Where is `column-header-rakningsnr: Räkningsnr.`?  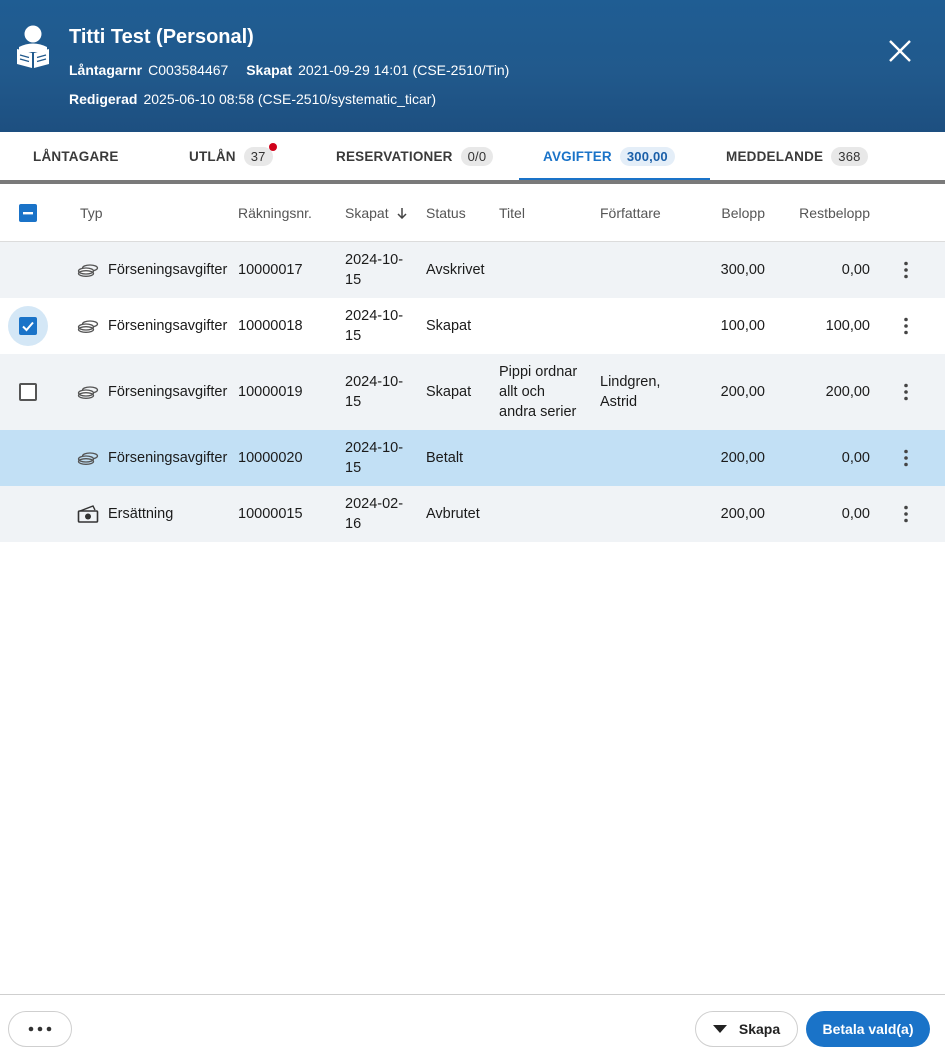 column-header-rakningsnr: Räkningsnr. is located at coordinates (275, 213).